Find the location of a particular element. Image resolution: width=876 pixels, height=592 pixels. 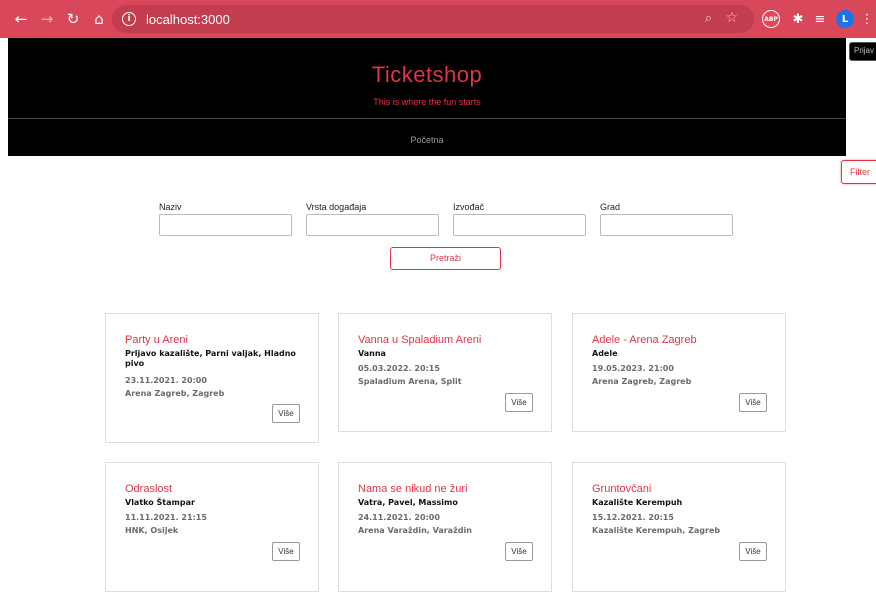

event-performer: Kazalište Kerempuh is located at coordinates (637, 502).